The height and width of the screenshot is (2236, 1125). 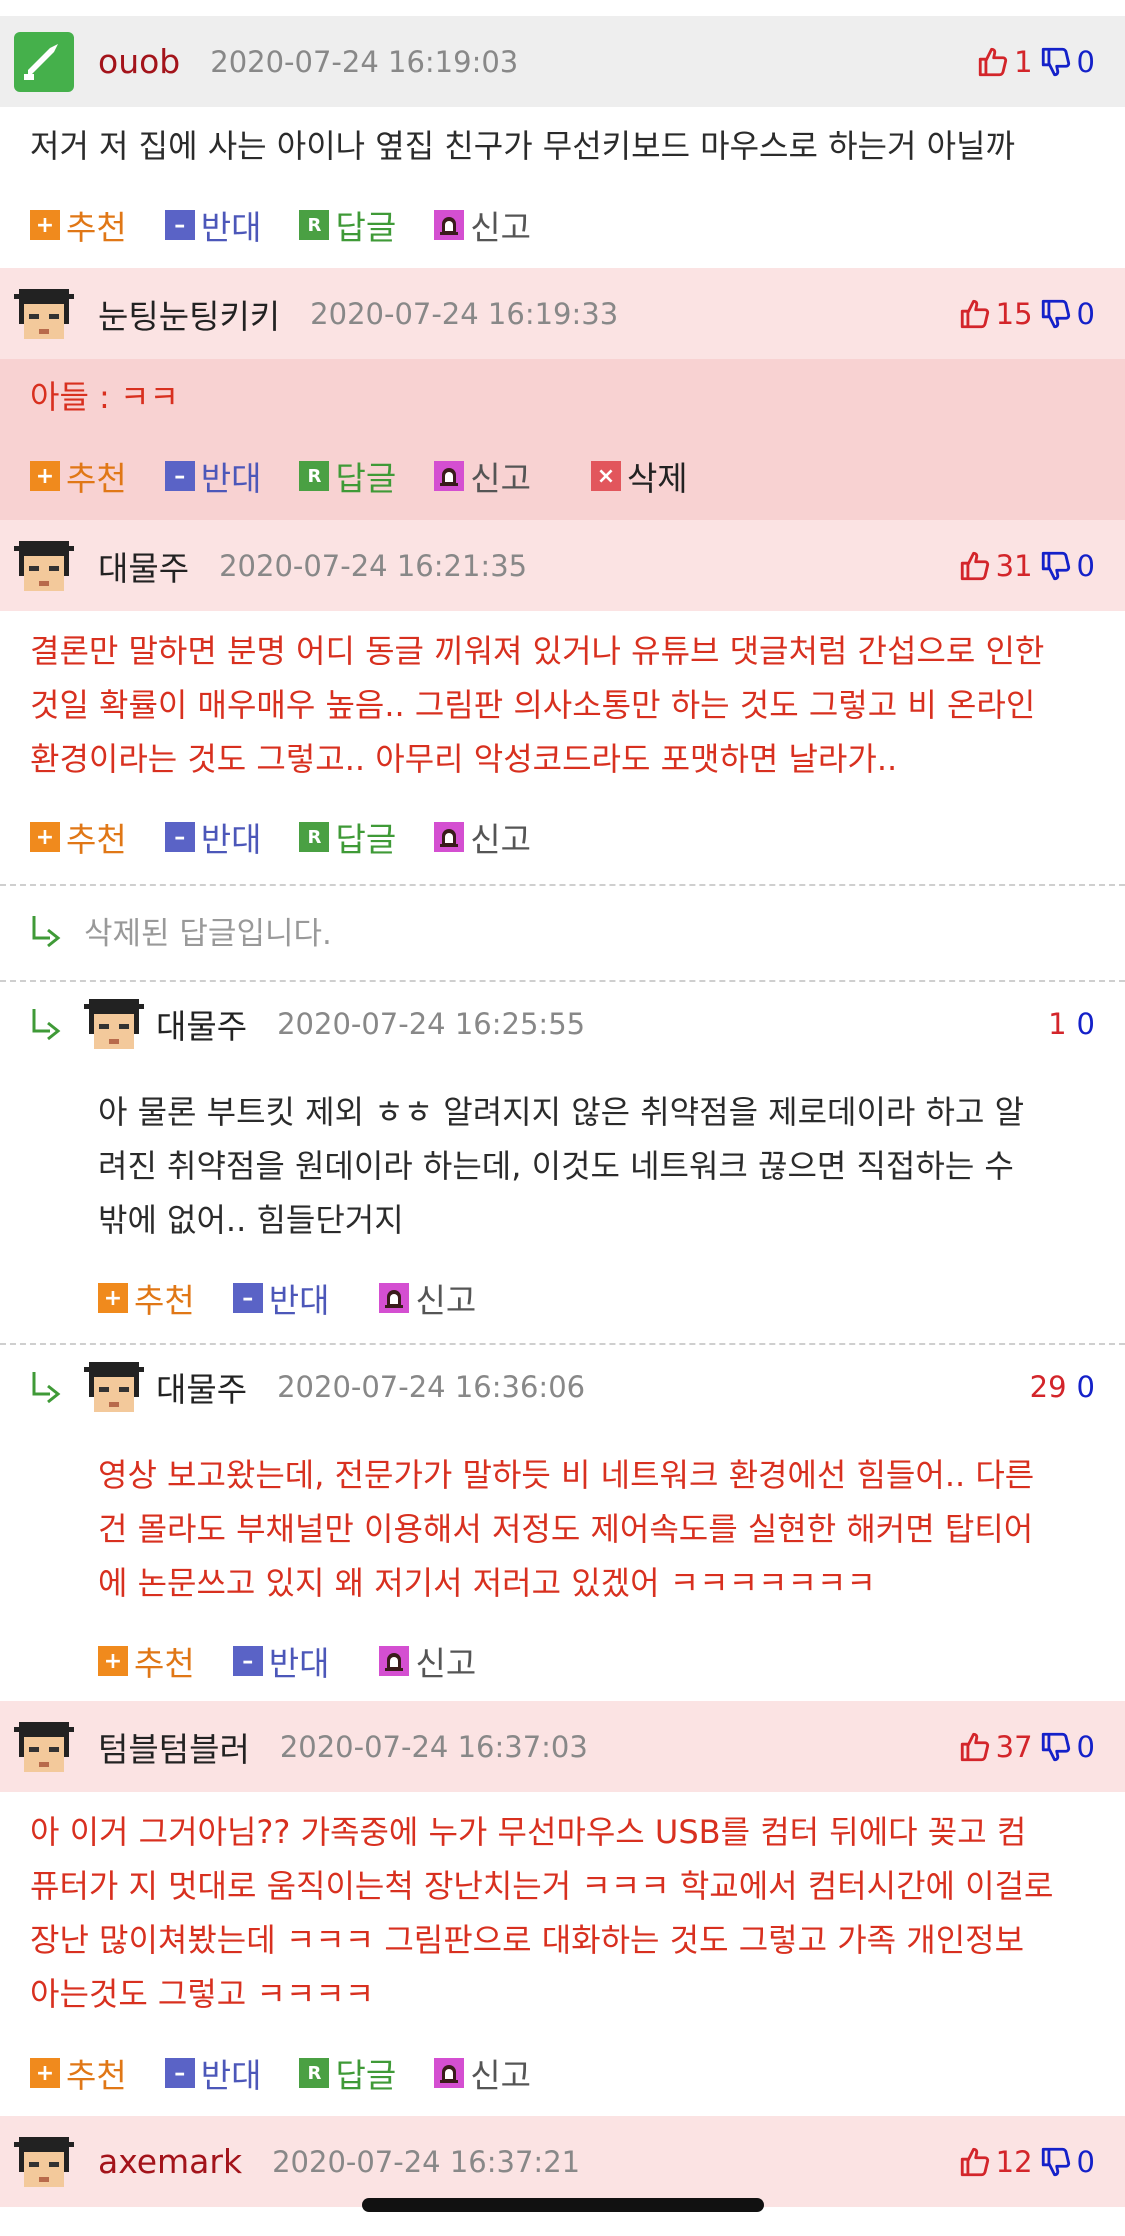 I want to click on reply-line: 영상 보고왔는데, 전문가가 말하듯 비 네트워크 환경에선 힘들어.. 다른, so click(x=566, y=1475).